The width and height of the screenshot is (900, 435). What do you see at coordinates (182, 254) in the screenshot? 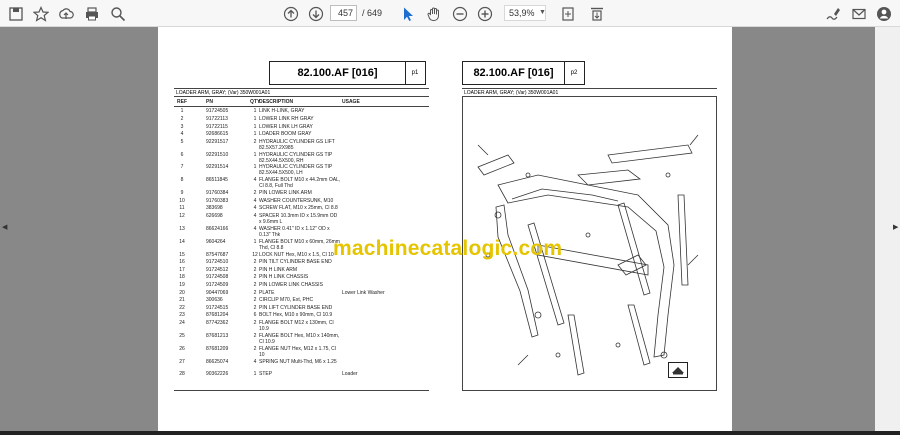
I see `cell-ref: 15` at bounding box center [182, 254].